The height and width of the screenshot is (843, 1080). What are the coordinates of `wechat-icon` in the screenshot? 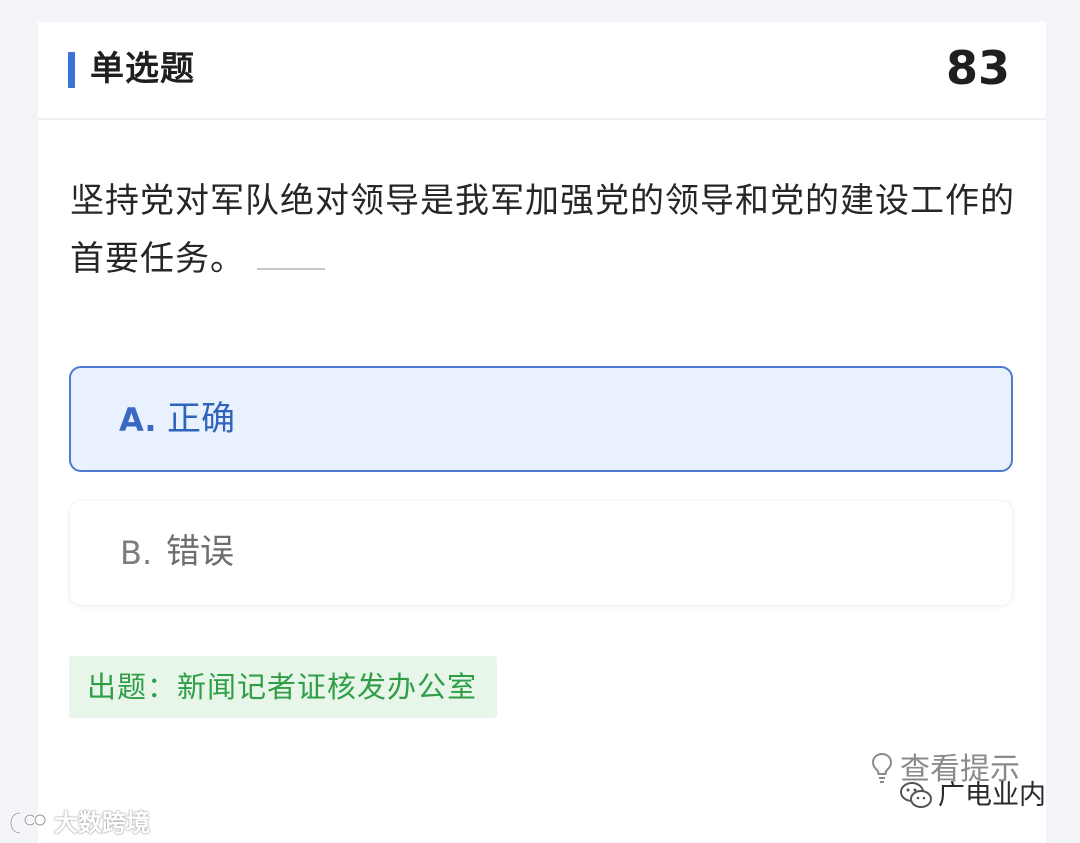 It's located at (916, 795).